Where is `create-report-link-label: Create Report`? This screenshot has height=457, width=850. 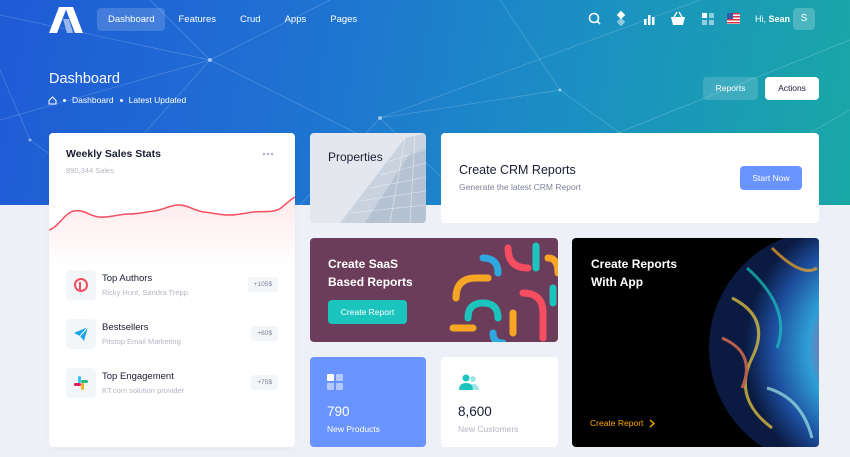
create-report-link-label: Create Report is located at coordinates (617, 423).